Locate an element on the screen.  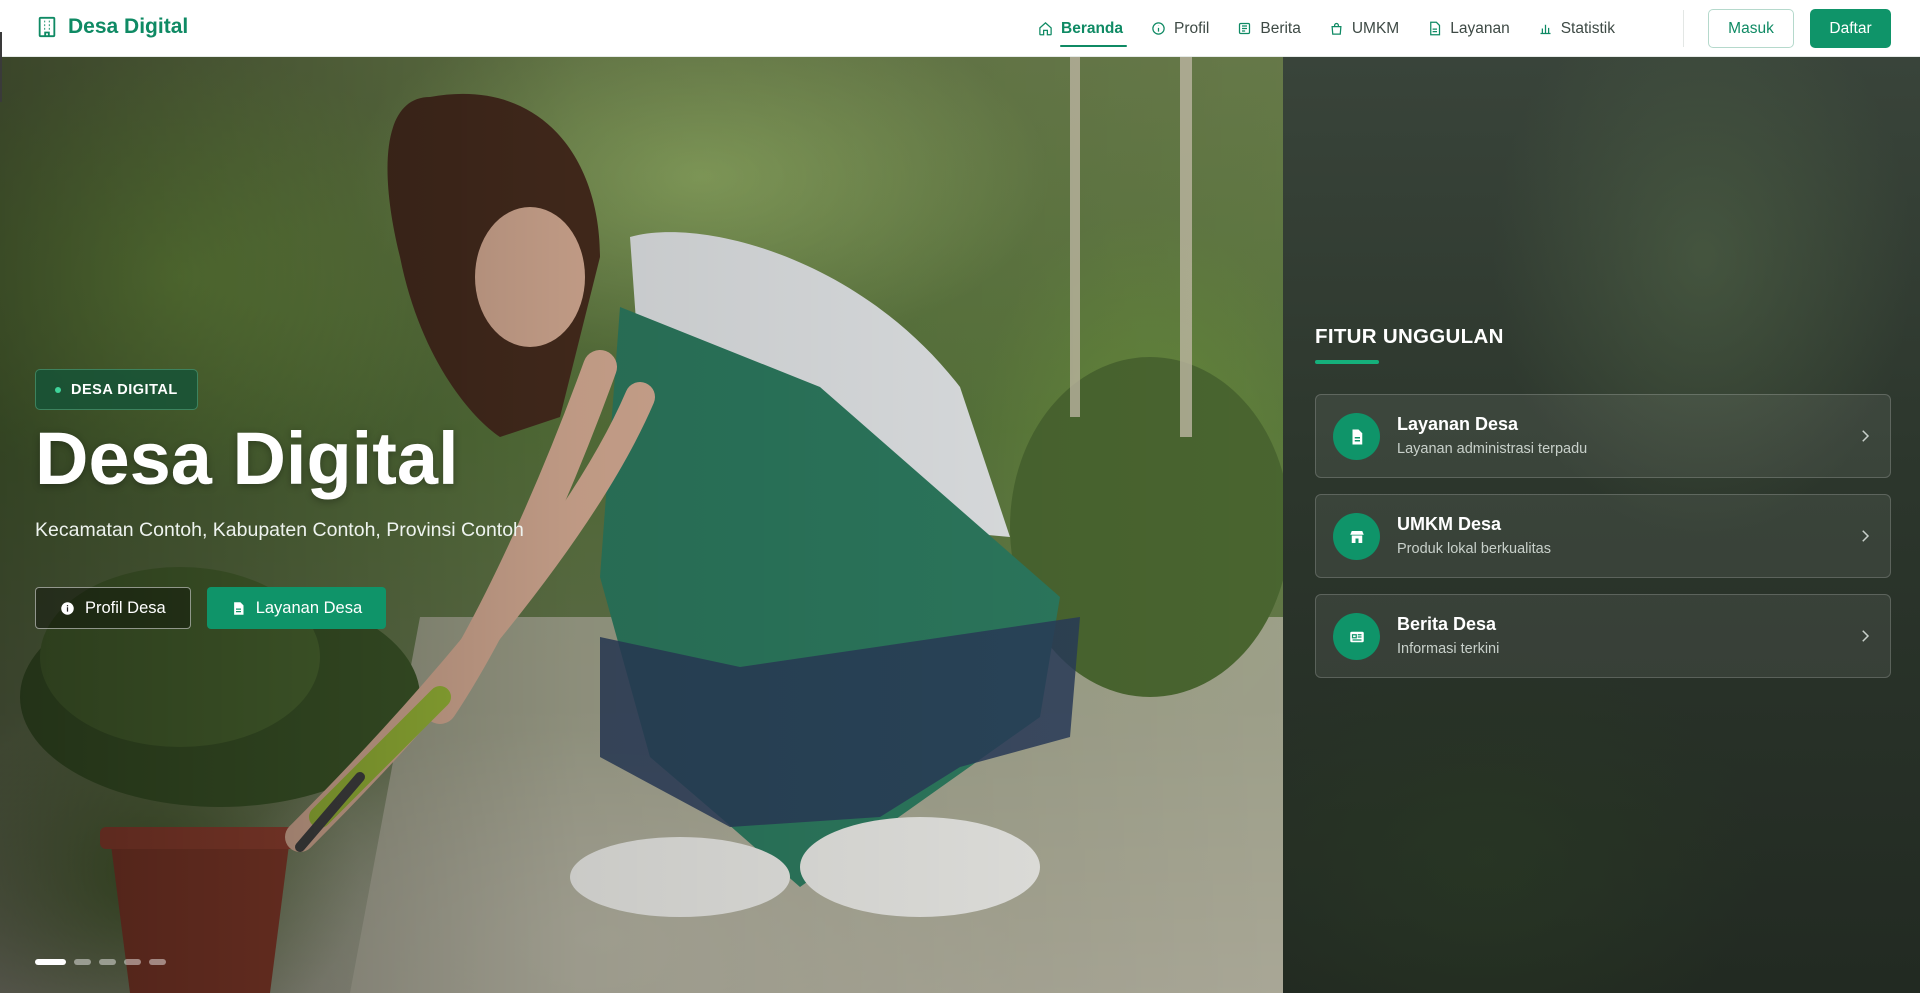
feature-card-berita: Berita Desa Informasi terkini is located at coordinates (1603, 636).